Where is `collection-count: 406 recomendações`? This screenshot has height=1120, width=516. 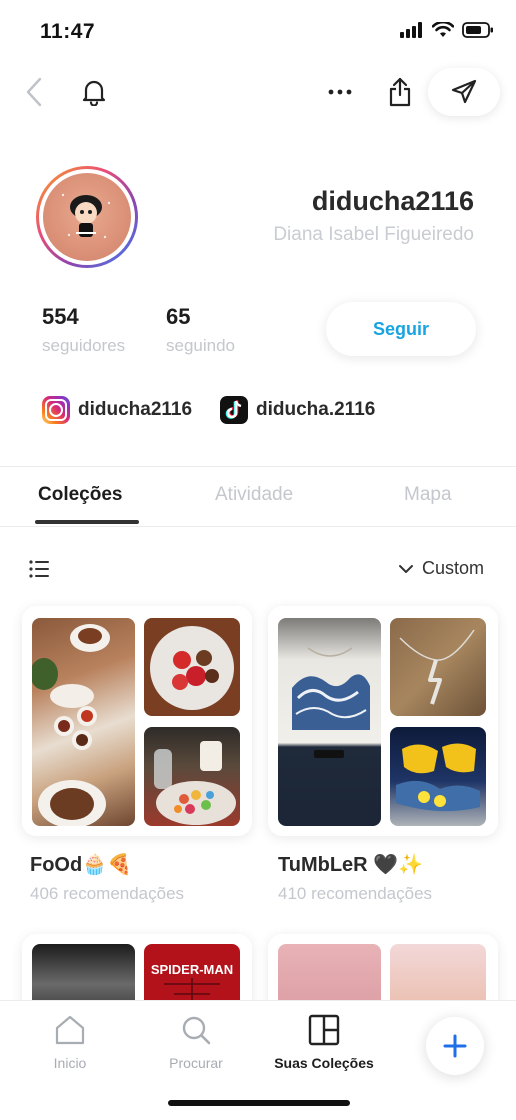
collection-count: 406 recomendações is located at coordinates (107, 893).